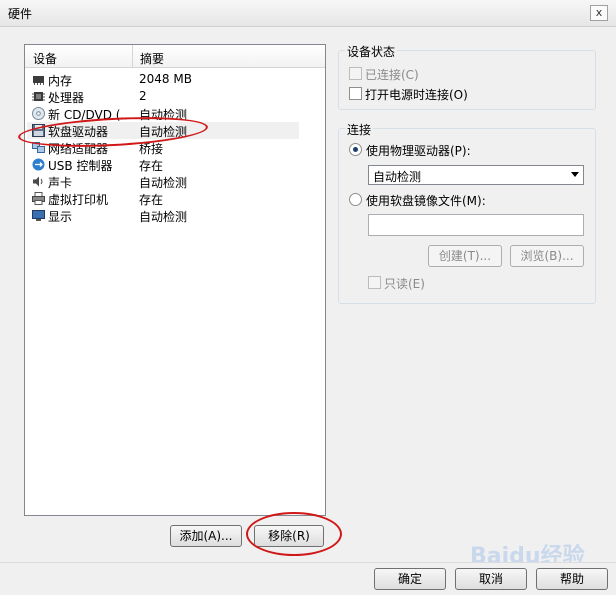  Describe the element at coordinates (355, 93) in the screenshot. I see `connect-at-power-on-checkbox` at that location.